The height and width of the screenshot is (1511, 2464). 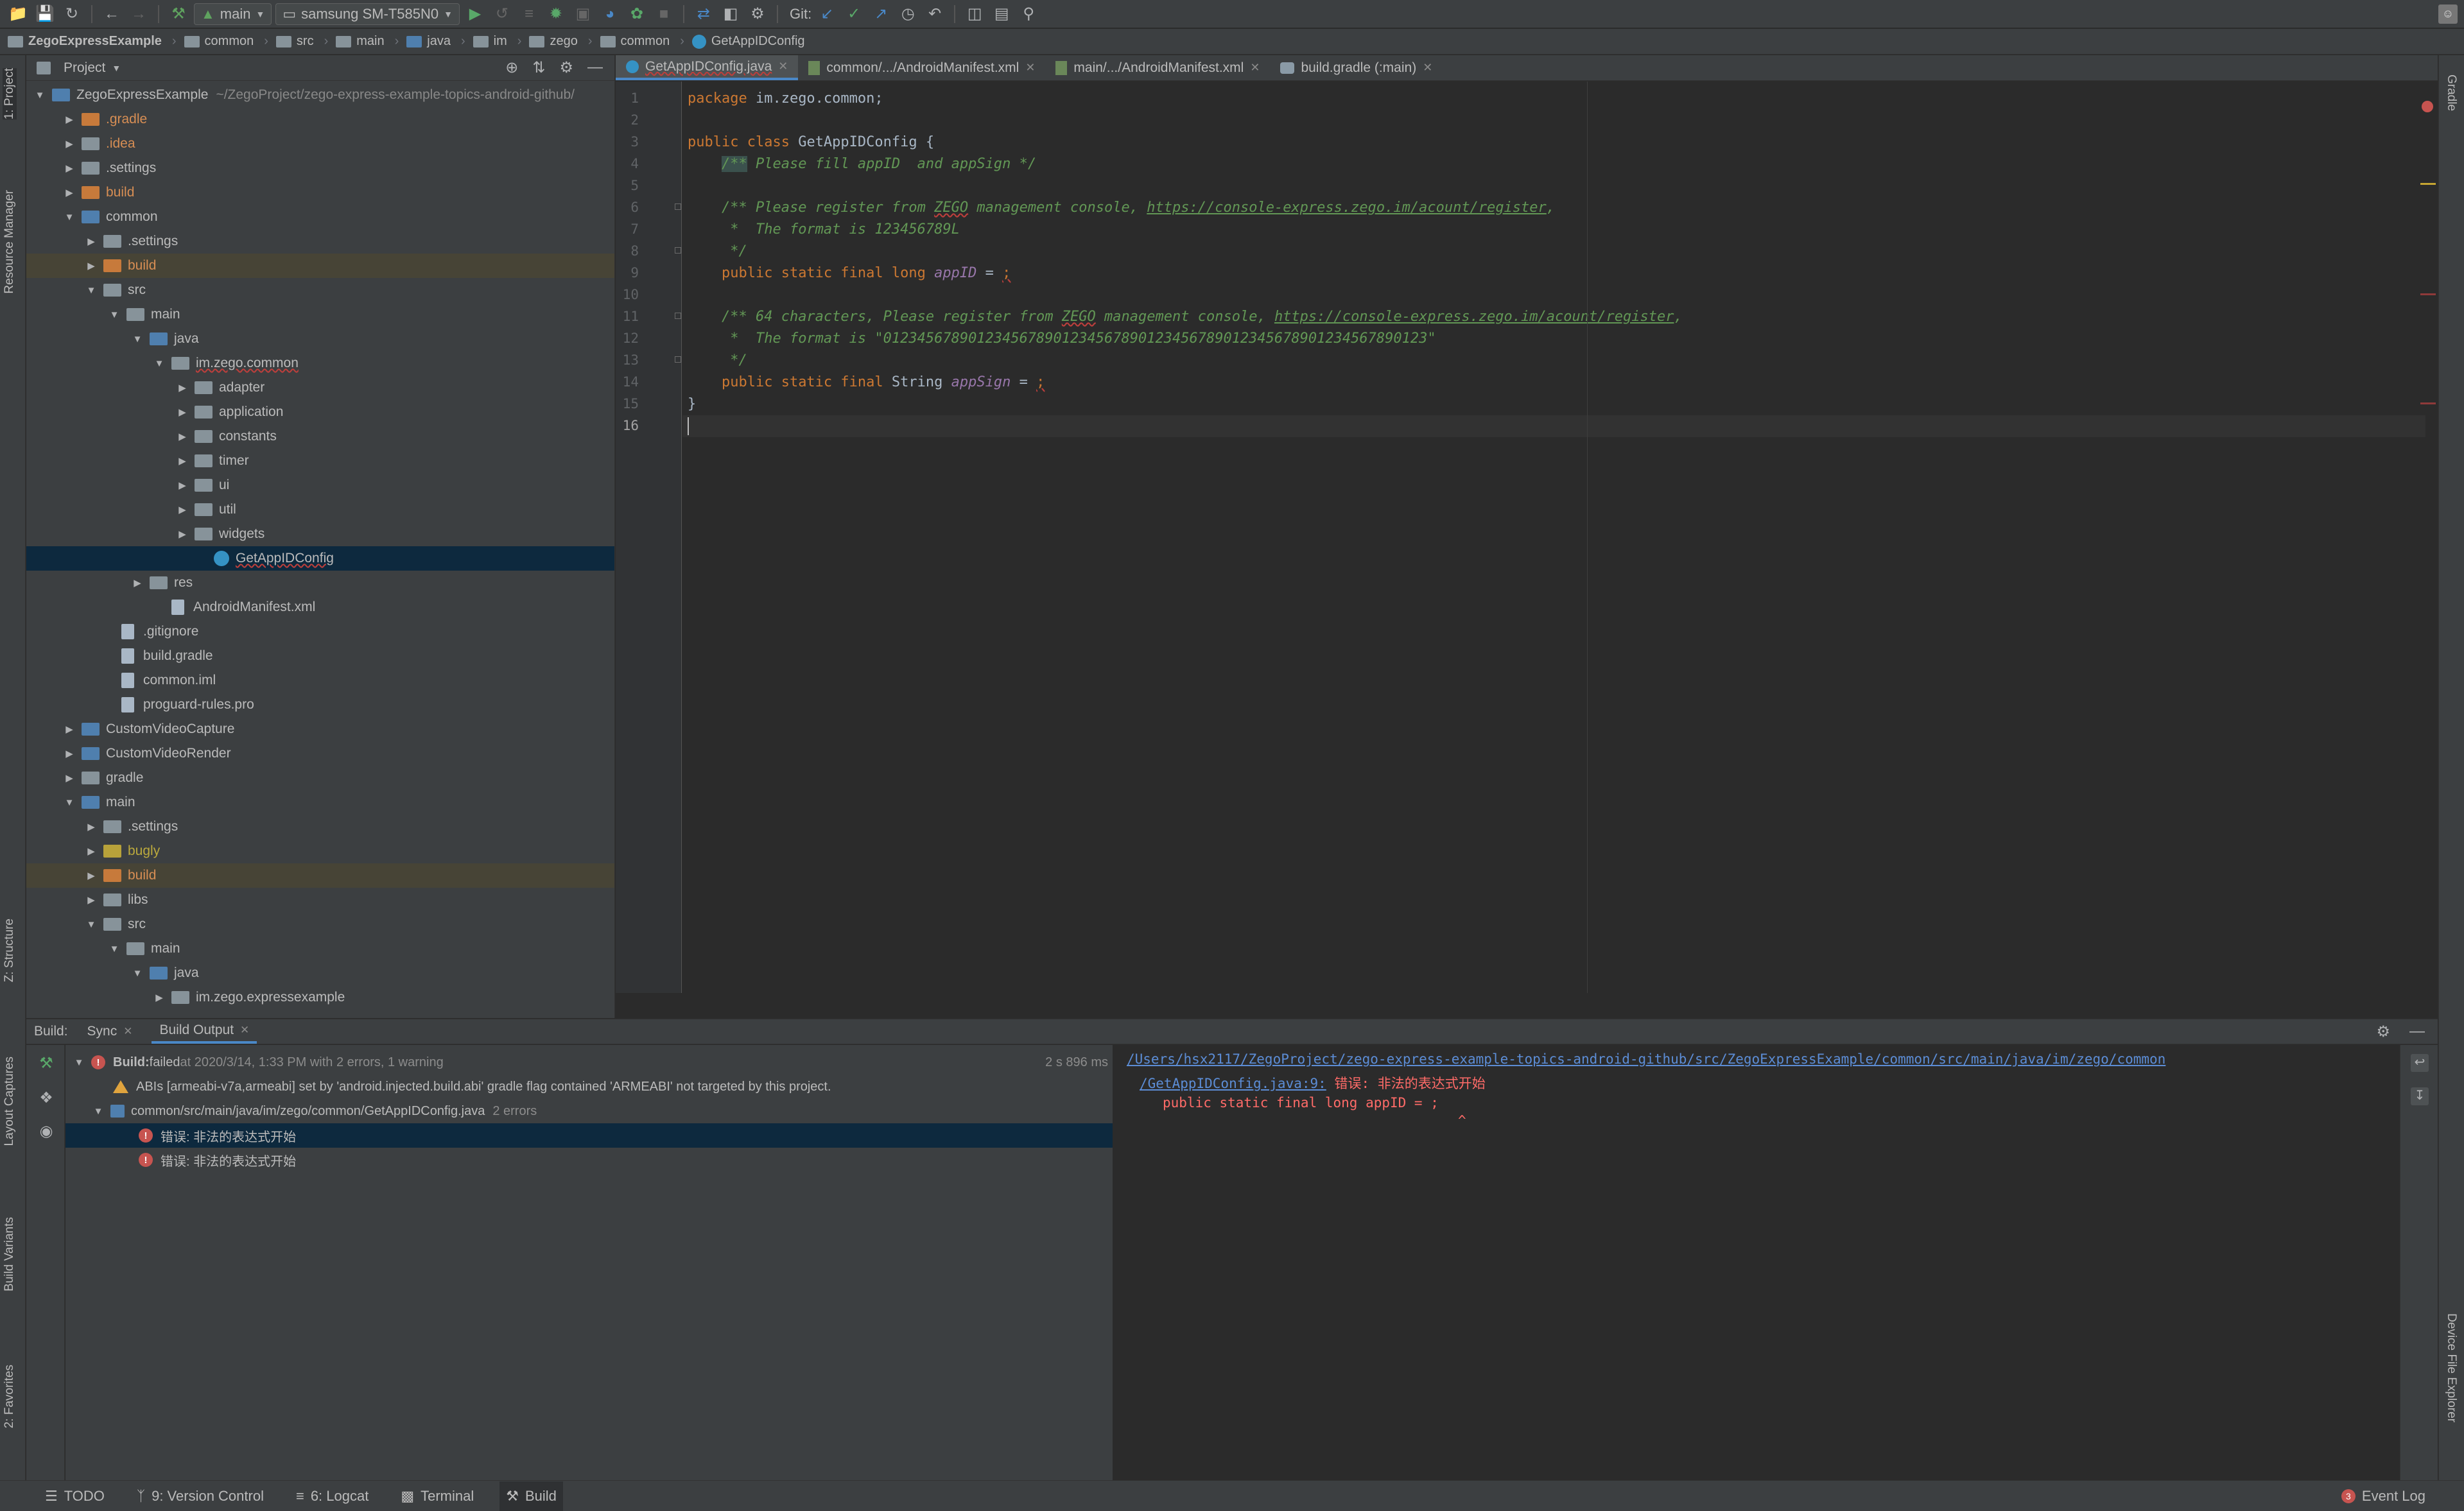 I want to click on breadcrumb-item: im ›, so click(x=497, y=41).